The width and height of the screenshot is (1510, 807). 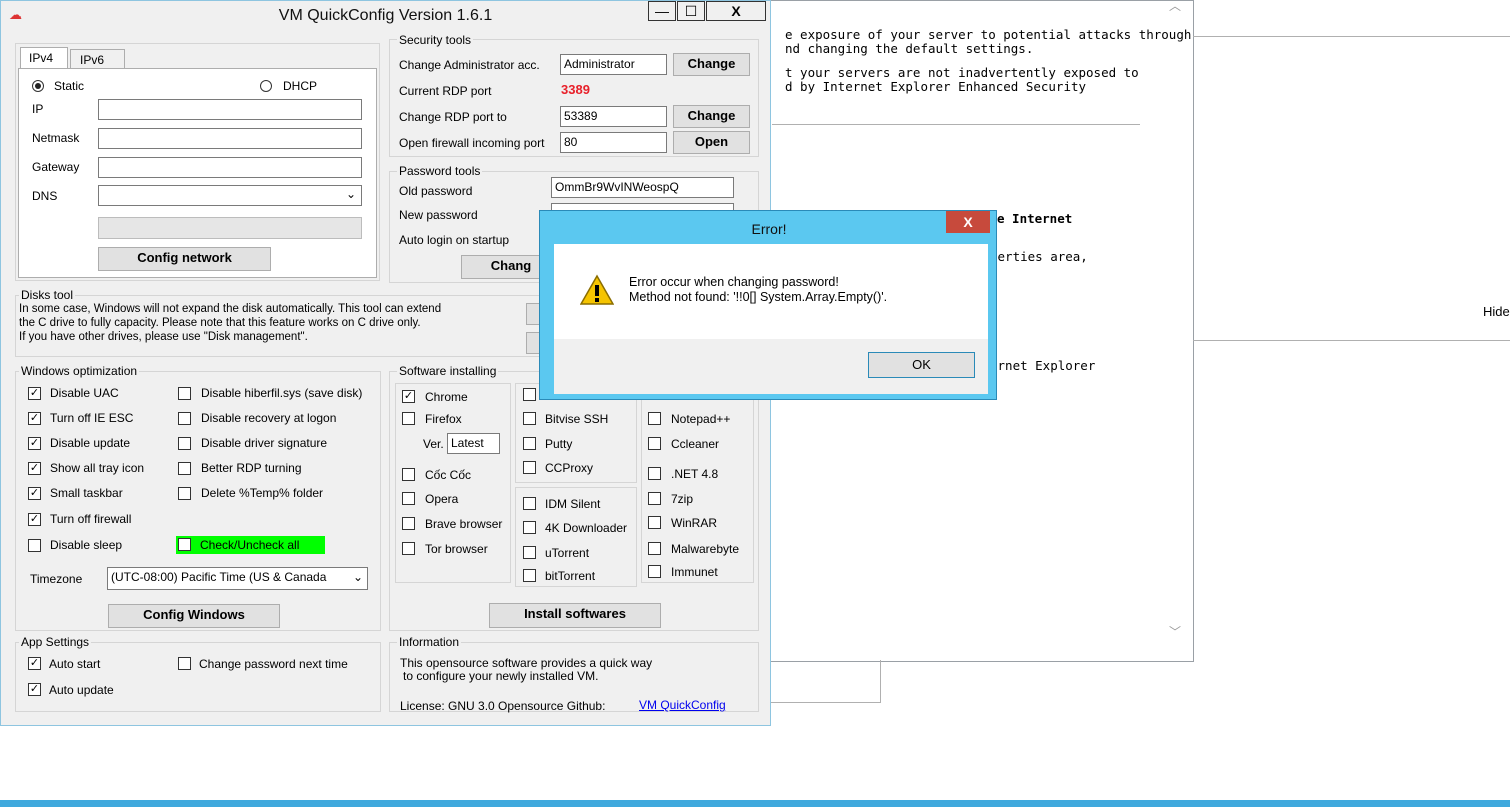 What do you see at coordinates (654, 443) in the screenshot?
I see `ccleaner-checkbox` at bounding box center [654, 443].